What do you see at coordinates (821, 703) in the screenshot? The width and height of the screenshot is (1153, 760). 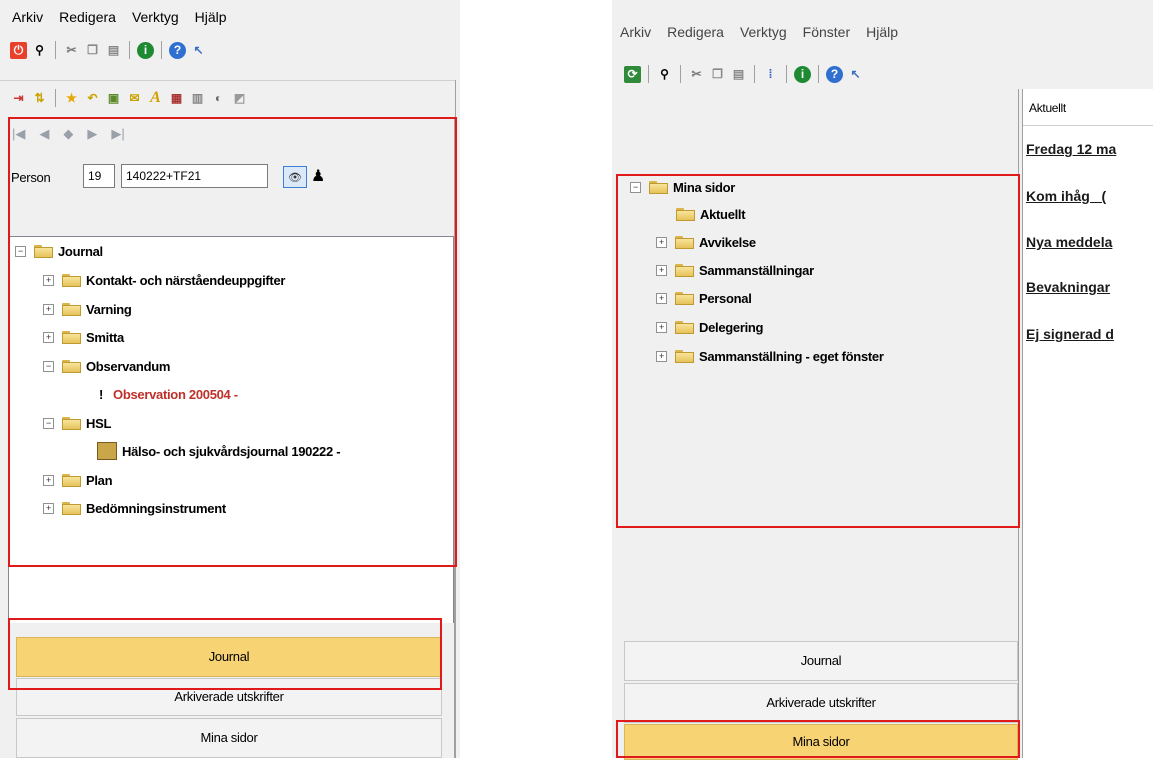 I see `nav-arkiverade-button: Arkiverade utskrifter` at bounding box center [821, 703].